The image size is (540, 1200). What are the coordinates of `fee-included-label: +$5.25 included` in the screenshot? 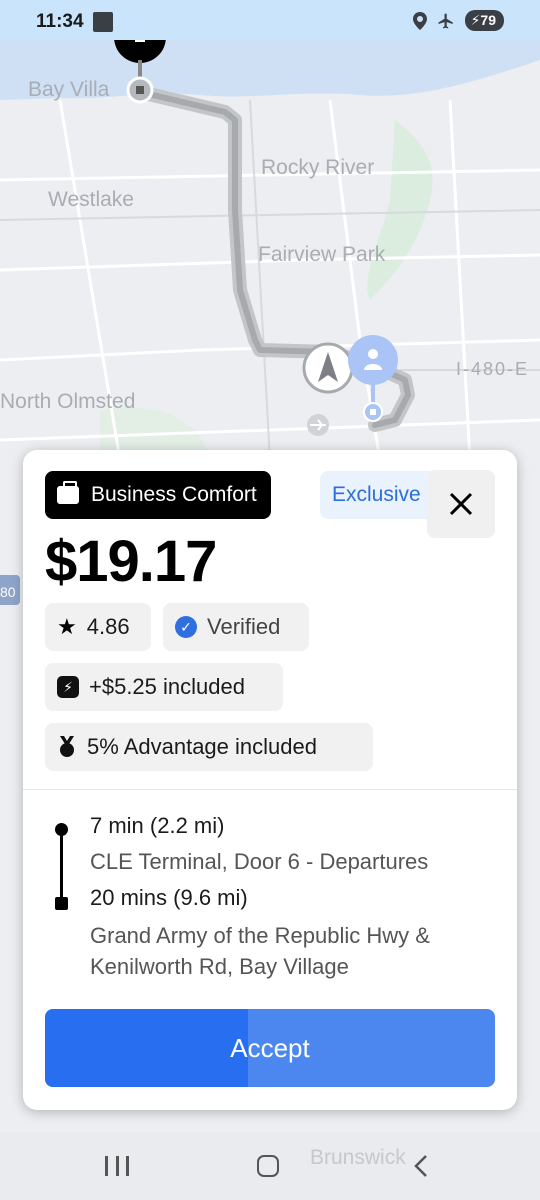 It's located at (167, 686).